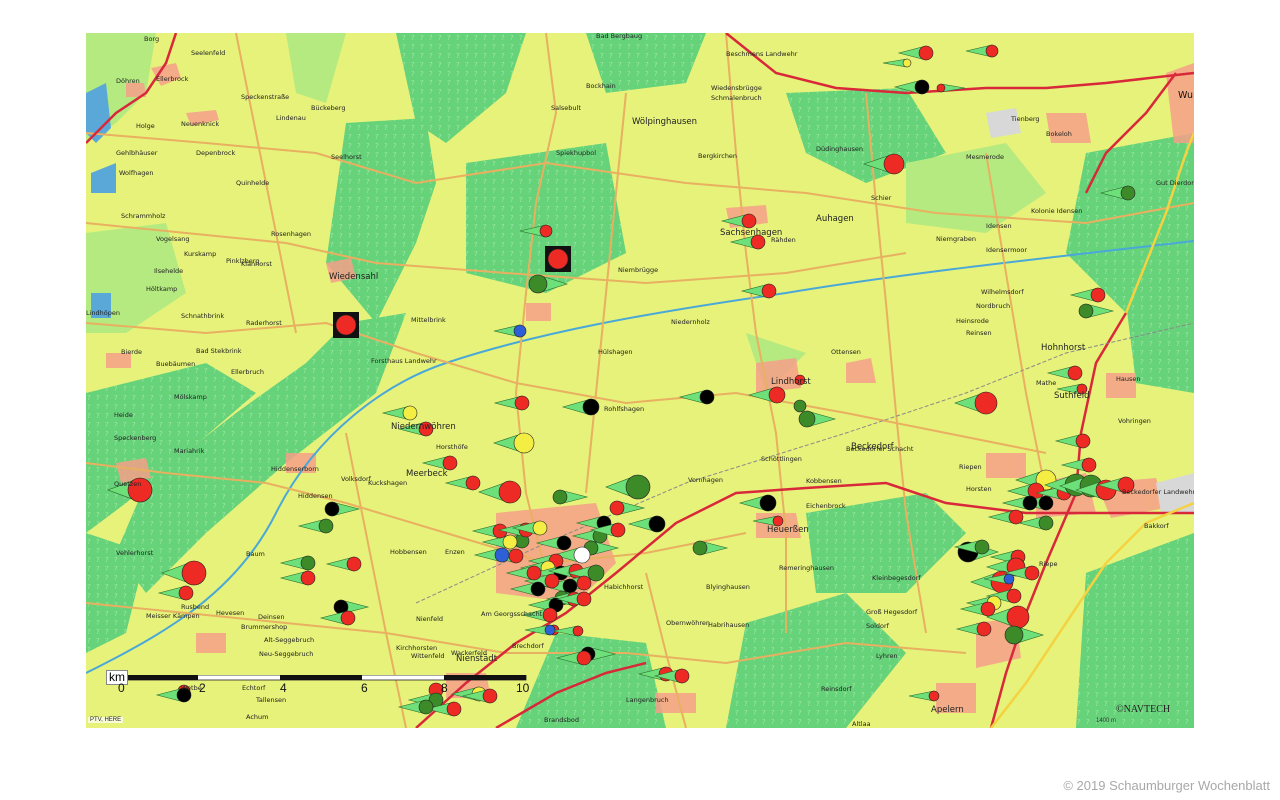 This screenshot has width=1280, height=800. What do you see at coordinates (638, 270) in the screenshot?
I see `place-label: Niembrügge` at bounding box center [638, 270].